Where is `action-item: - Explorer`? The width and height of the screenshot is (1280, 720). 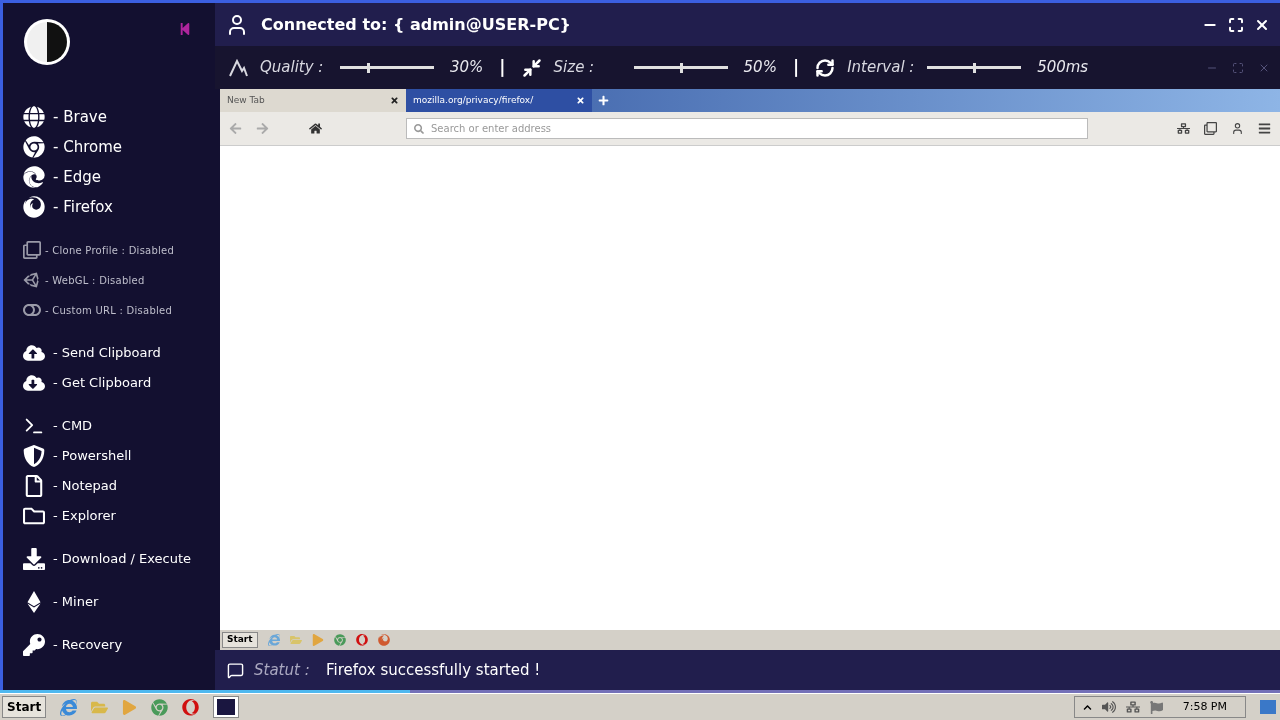 action-item: - Explorer is located at coordinates (119, 516).